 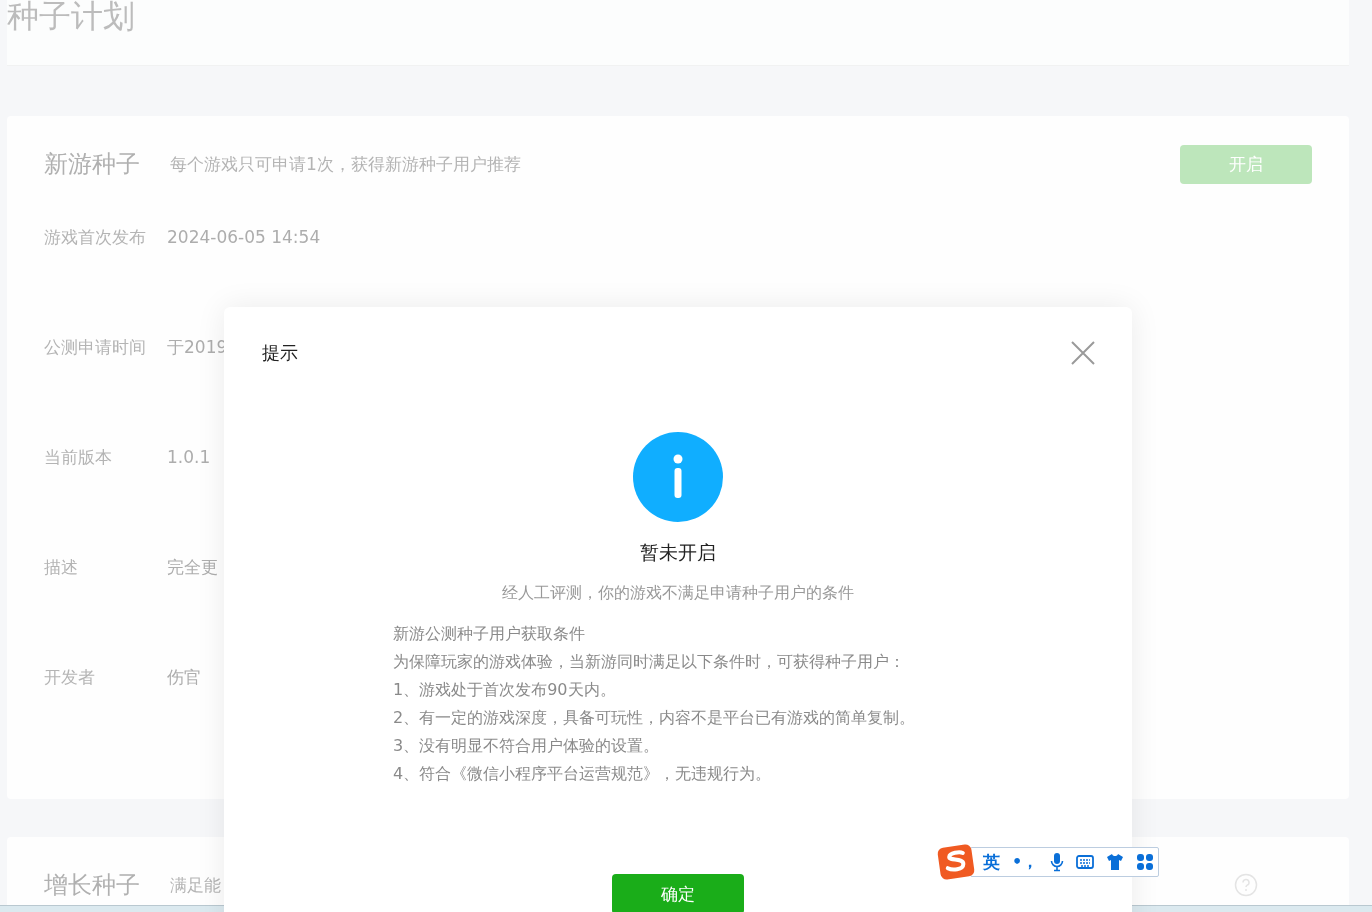 What do you see at coordinates (1085, 862) in the screenshot?
I see `keyboard-icon` at bounding box center [1085, 862].